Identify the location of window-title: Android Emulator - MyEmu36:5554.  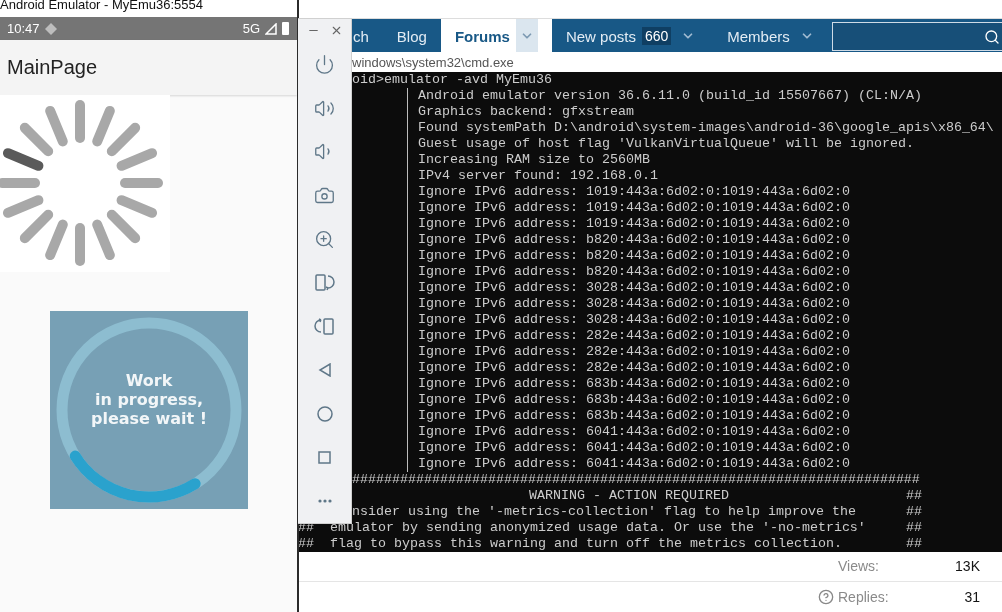
(102, 5).